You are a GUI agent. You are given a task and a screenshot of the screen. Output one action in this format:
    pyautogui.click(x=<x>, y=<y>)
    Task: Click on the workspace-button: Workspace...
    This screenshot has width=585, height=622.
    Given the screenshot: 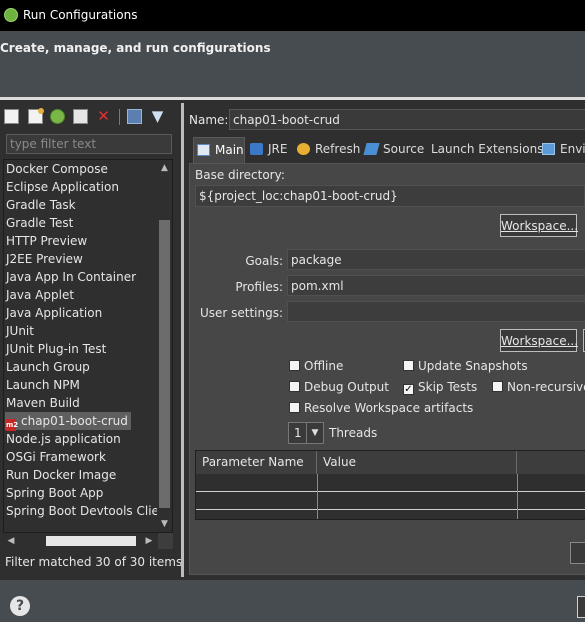 What is the action you would take?
    pyautogui.click(x=539, y=225)
    